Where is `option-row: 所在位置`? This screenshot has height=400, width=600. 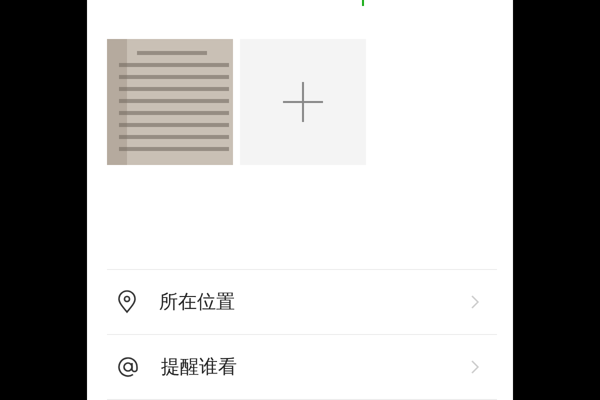
option-row: 所在位置 is located at coordinates (302, 302).